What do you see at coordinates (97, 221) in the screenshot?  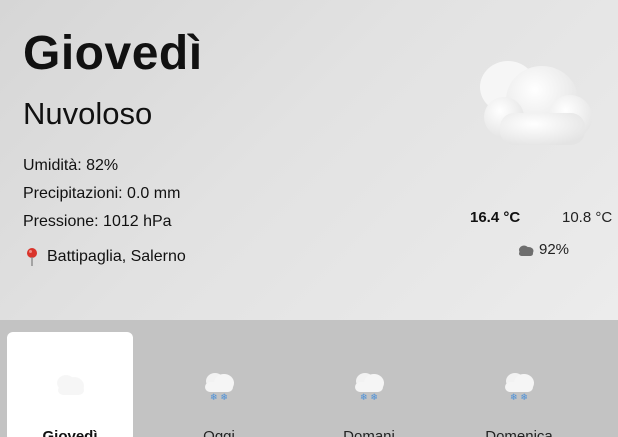 I see `pressure-stat: Pressione: 1012 hPa` at bounding box center [97, 221].